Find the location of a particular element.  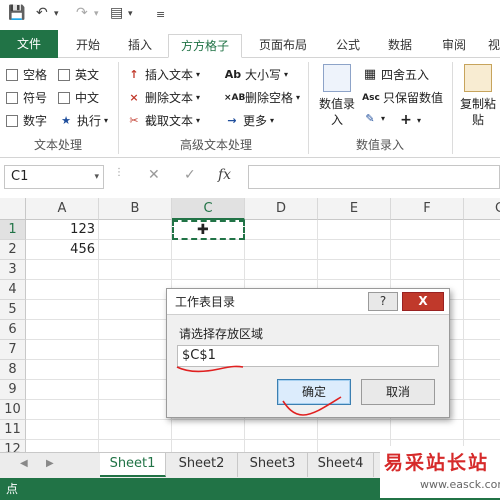

column-header-g: G is located at coordinates (482, 209).